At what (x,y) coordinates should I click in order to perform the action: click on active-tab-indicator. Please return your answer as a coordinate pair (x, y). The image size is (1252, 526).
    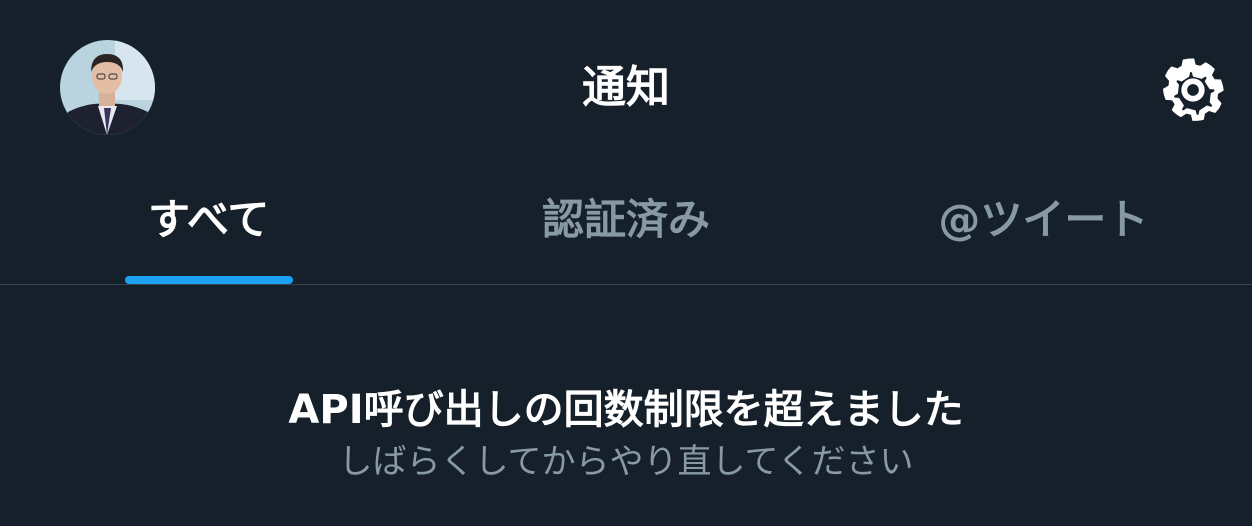
    Looking at the image, I should click on (208, 280).